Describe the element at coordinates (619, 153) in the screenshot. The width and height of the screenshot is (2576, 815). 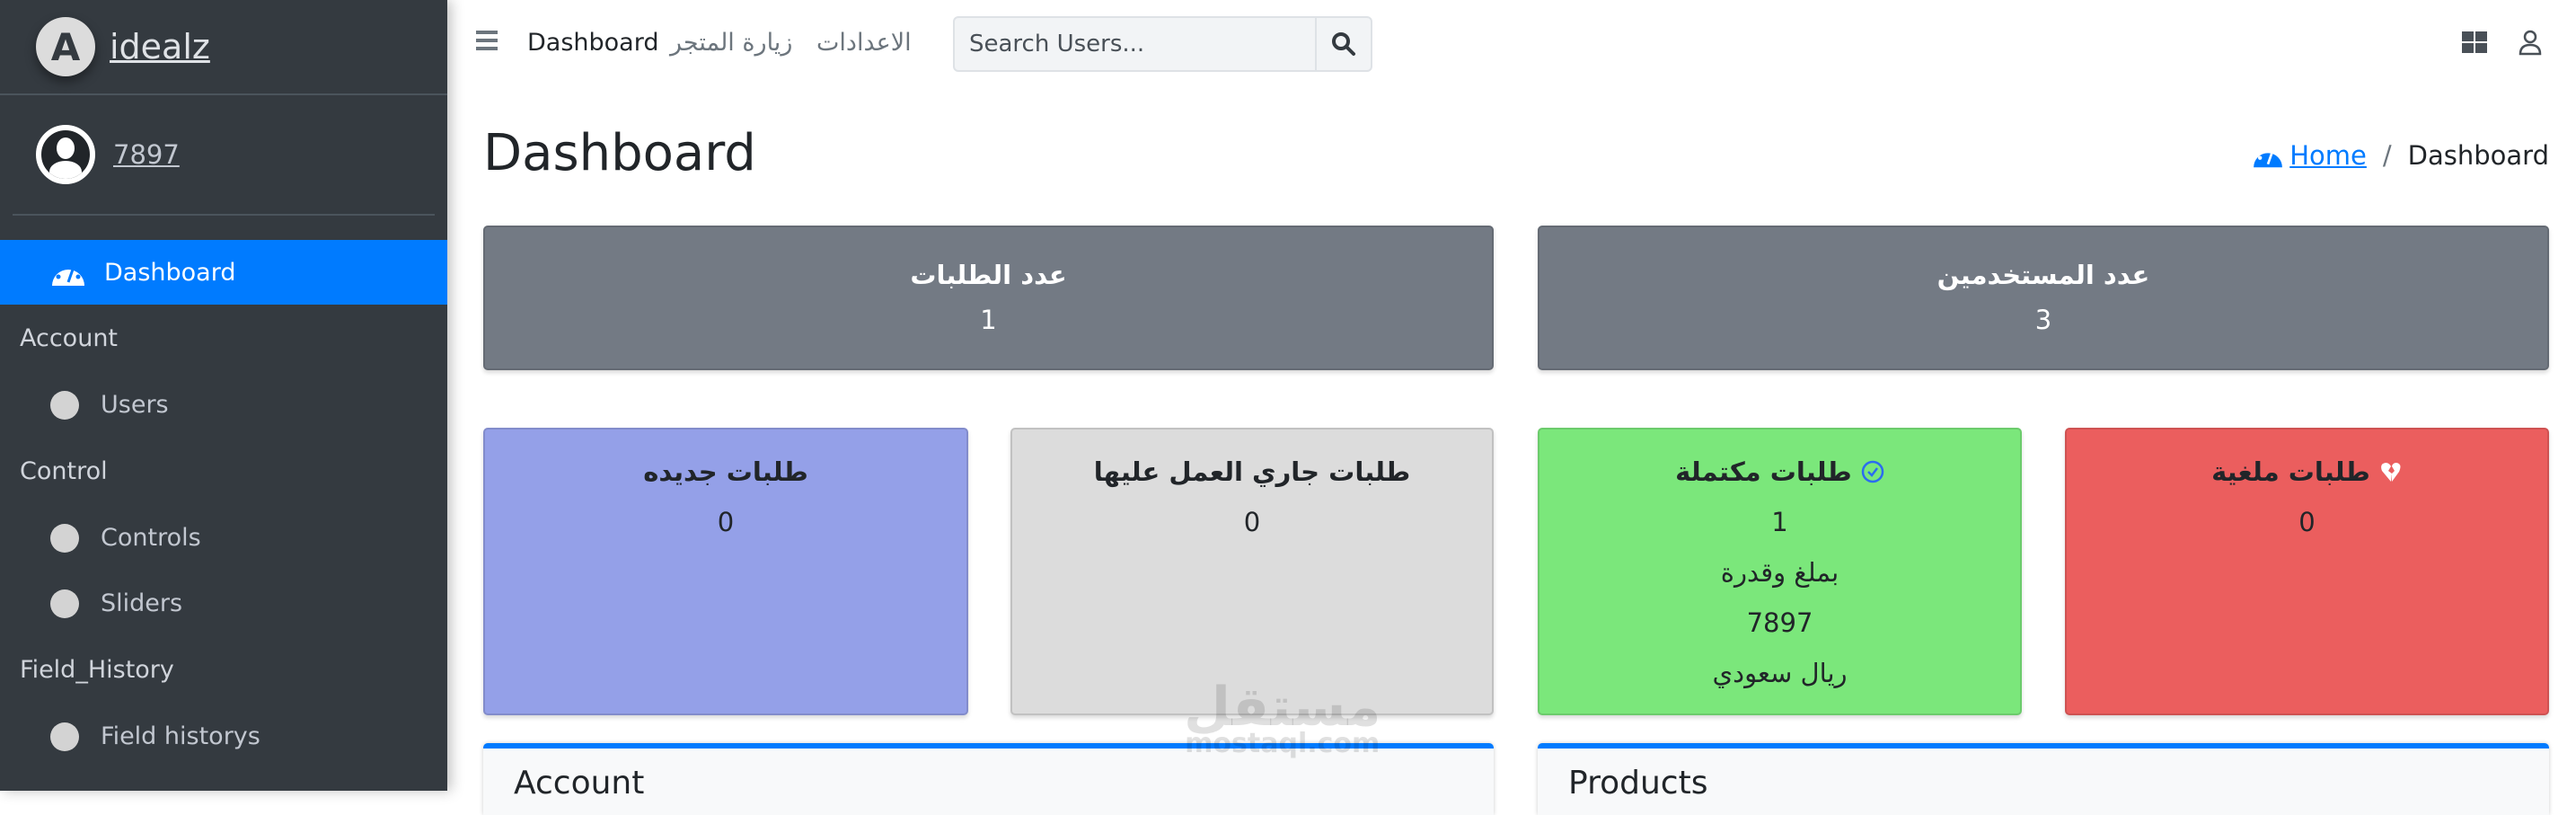
I see `page-title: Dashboard` at that location.